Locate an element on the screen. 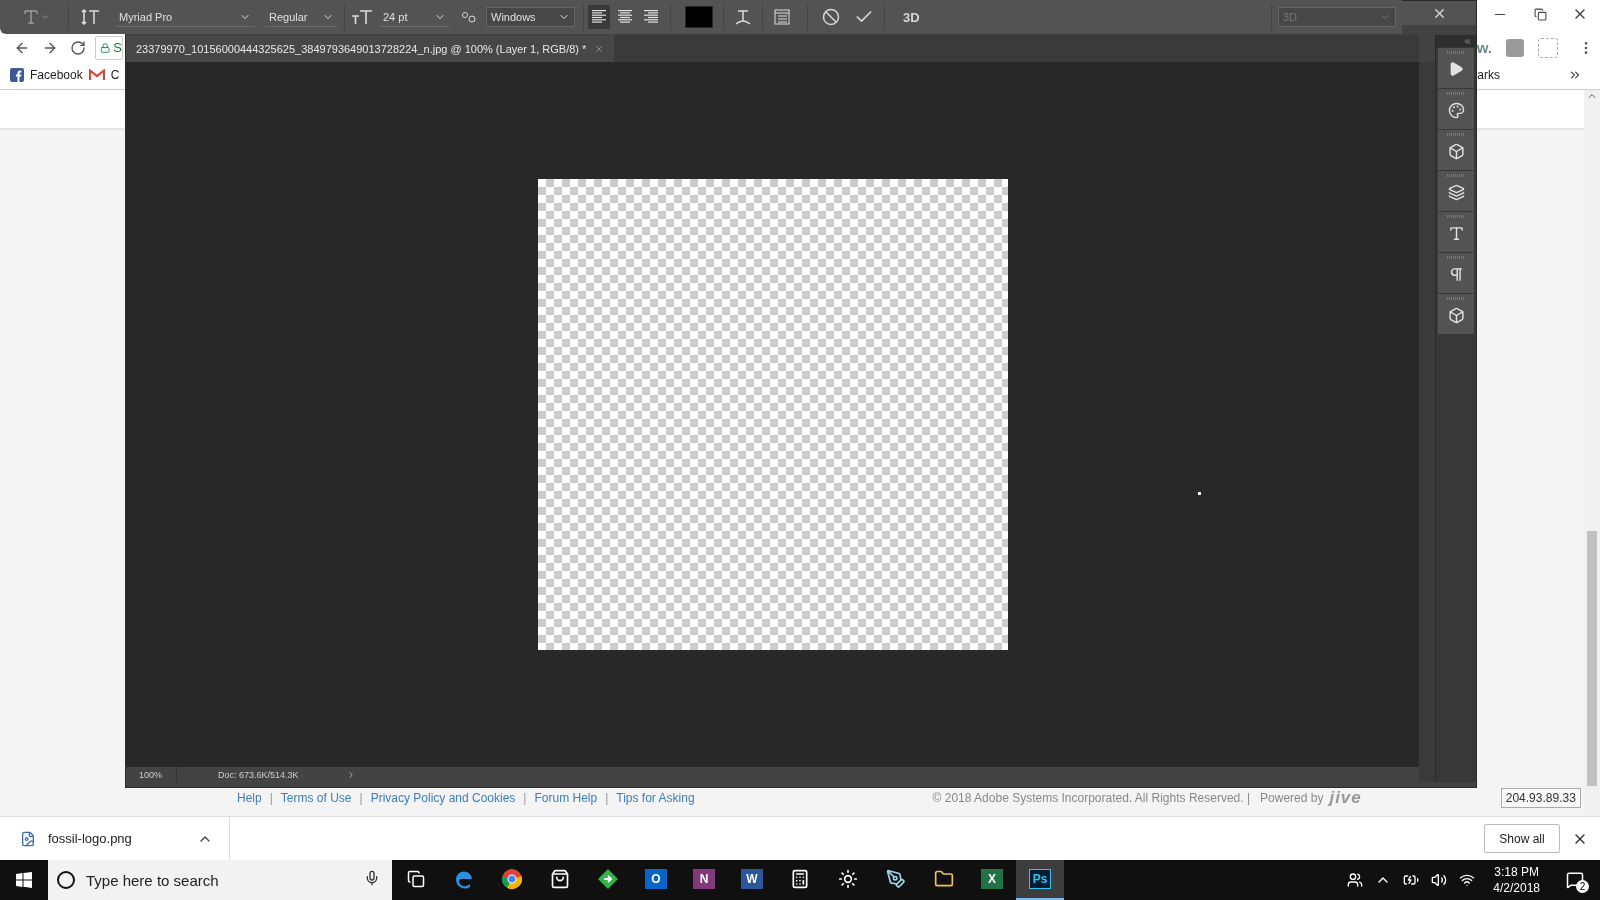  document-tab: 23379970_10156000444325625_3849793649013728224_n.jpg @ 100% (Layer 1, RGB/8) * is located at coordinates (370, 48).